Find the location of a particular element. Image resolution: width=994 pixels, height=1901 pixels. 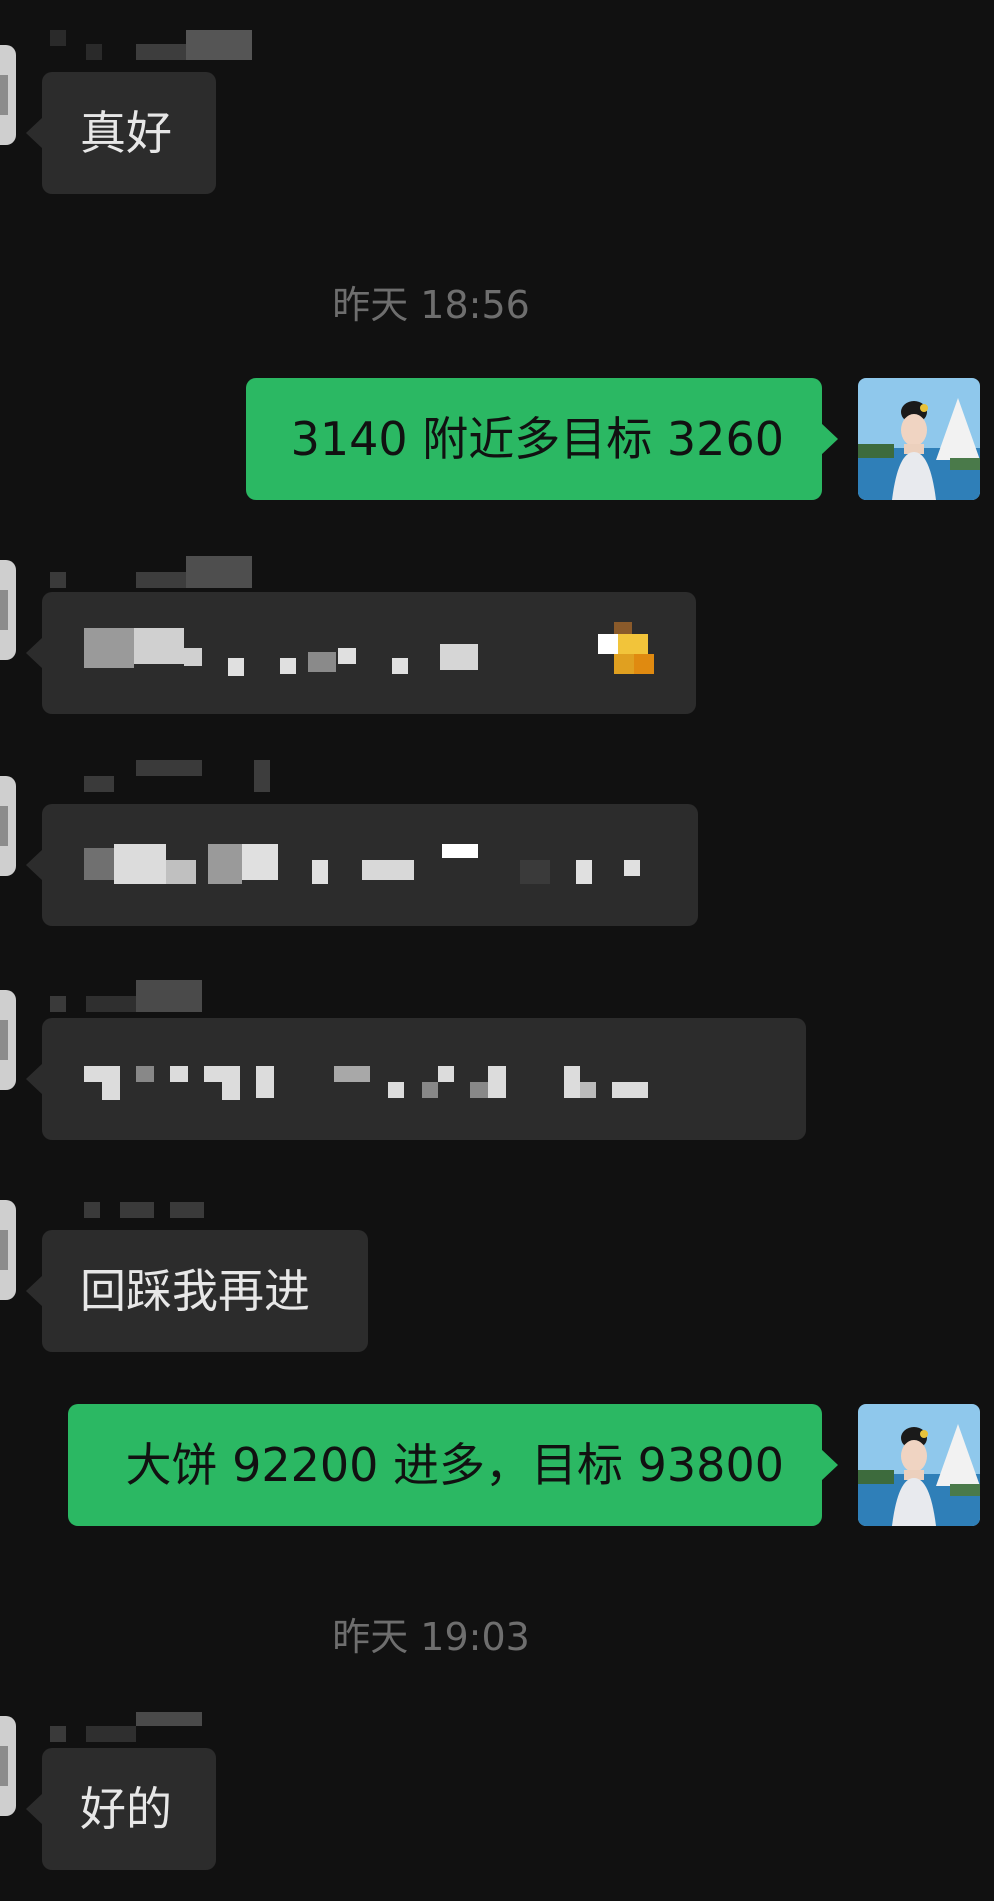

message-bubble-outgoing: 3140 附近多目标 3260 is located at coordinates (542, 439).